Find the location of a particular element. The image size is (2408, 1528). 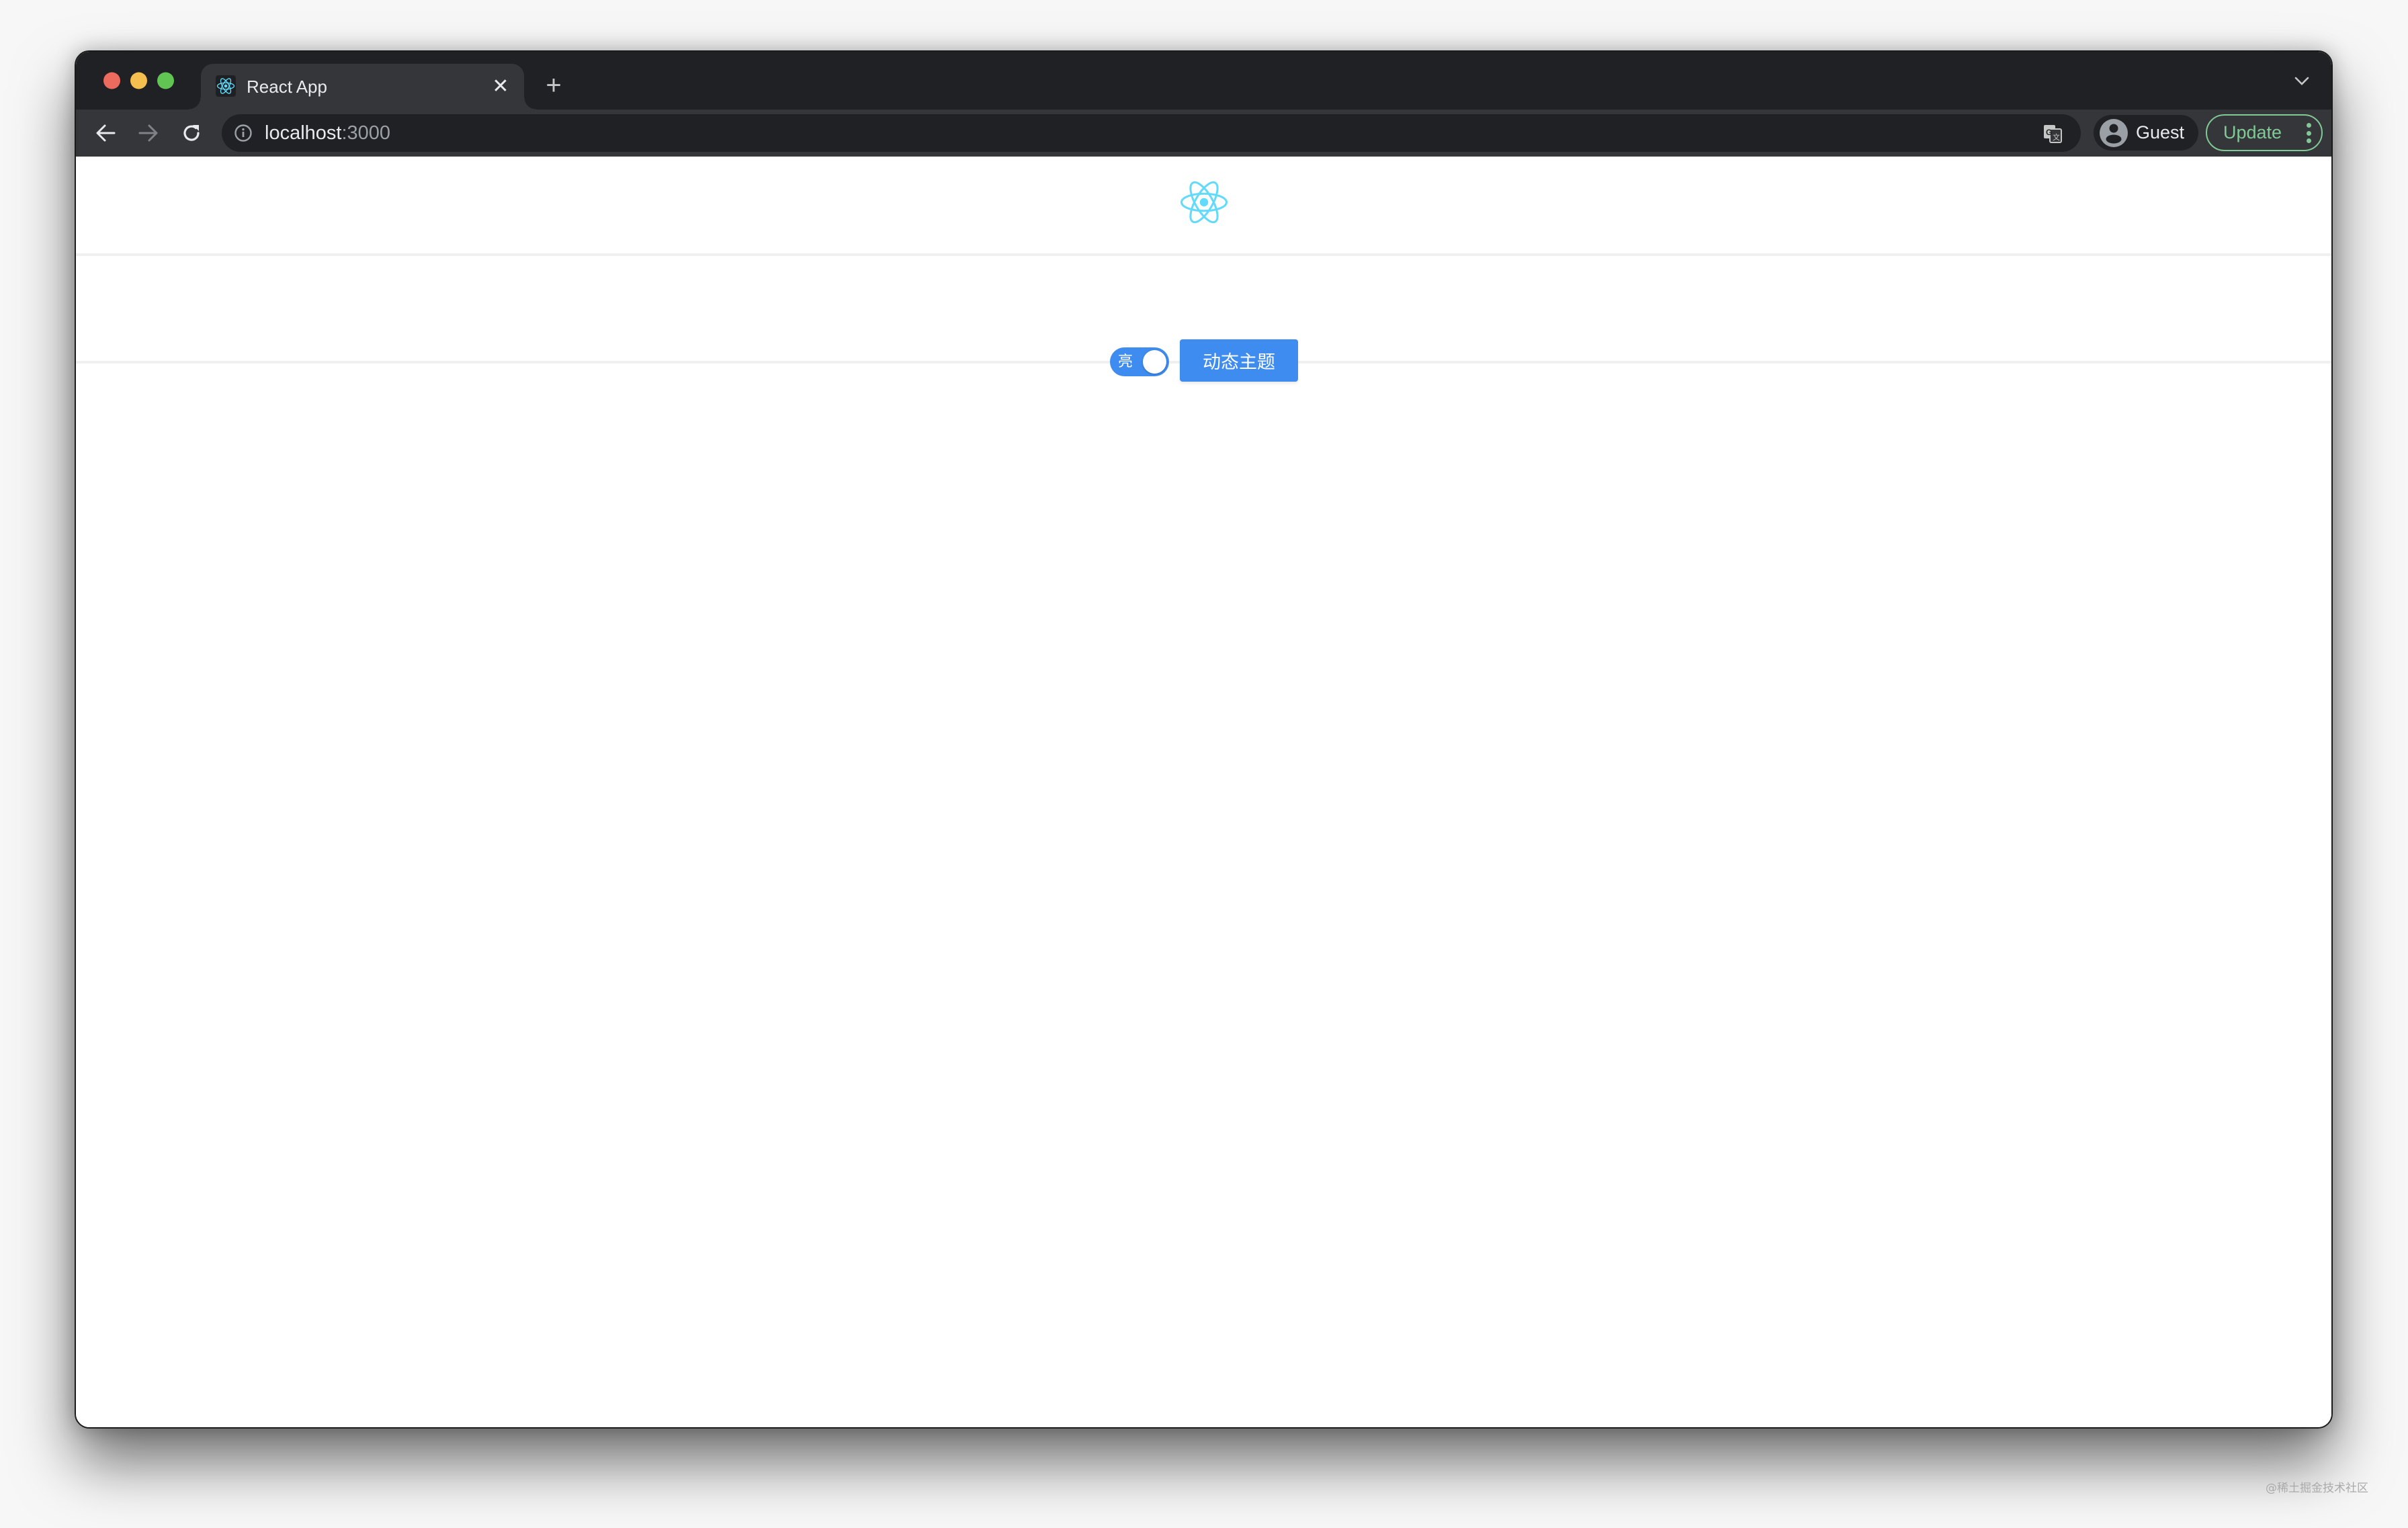

translate-icon: G 文 is located at coordinates (2052, 134).